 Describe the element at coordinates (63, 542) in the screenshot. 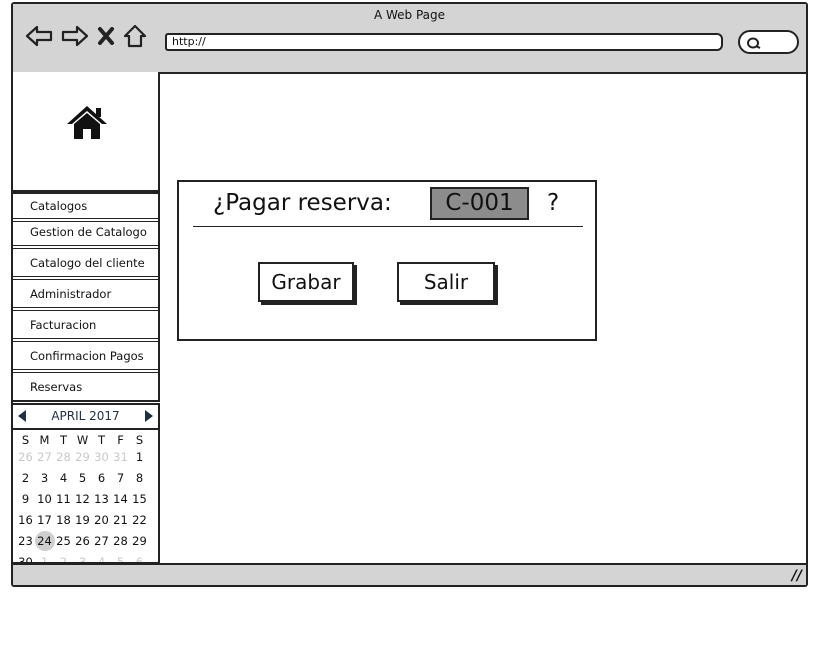

I see `calendar-day: 25` at that location.